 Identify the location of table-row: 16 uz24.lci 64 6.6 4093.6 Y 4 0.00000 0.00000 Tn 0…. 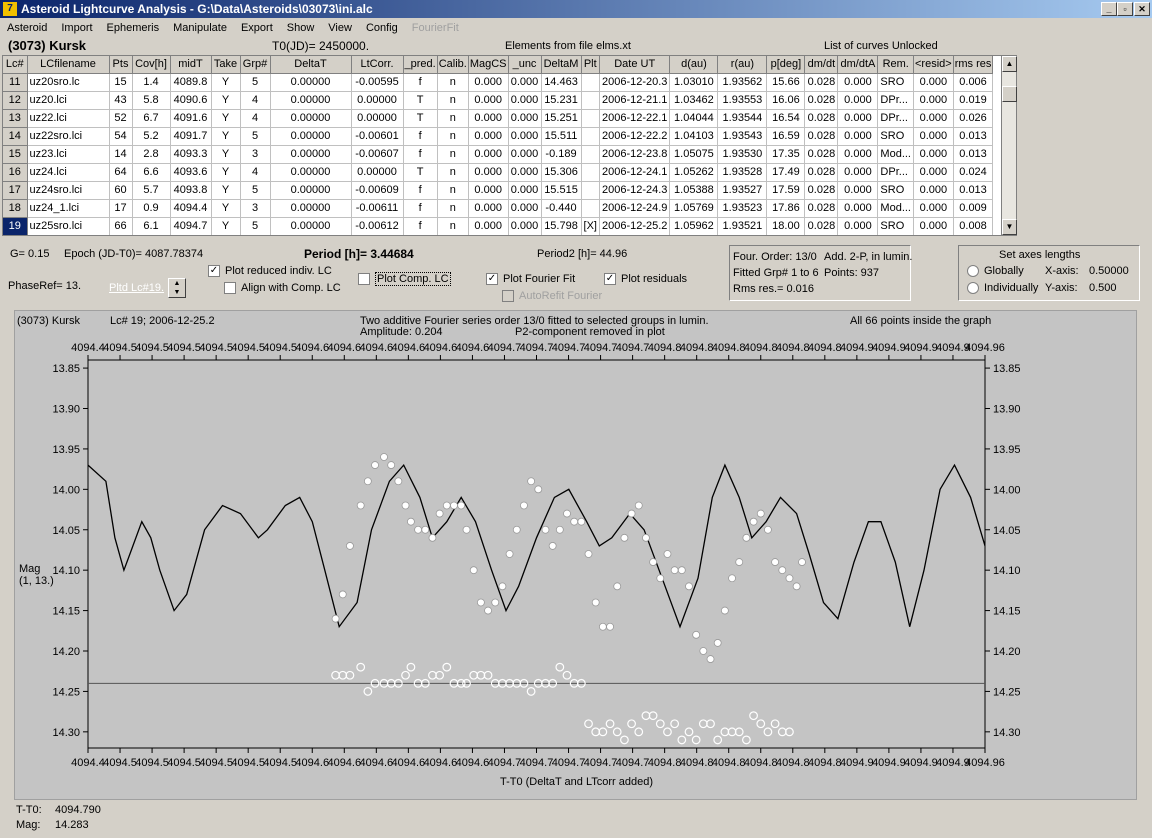
(498, 172).